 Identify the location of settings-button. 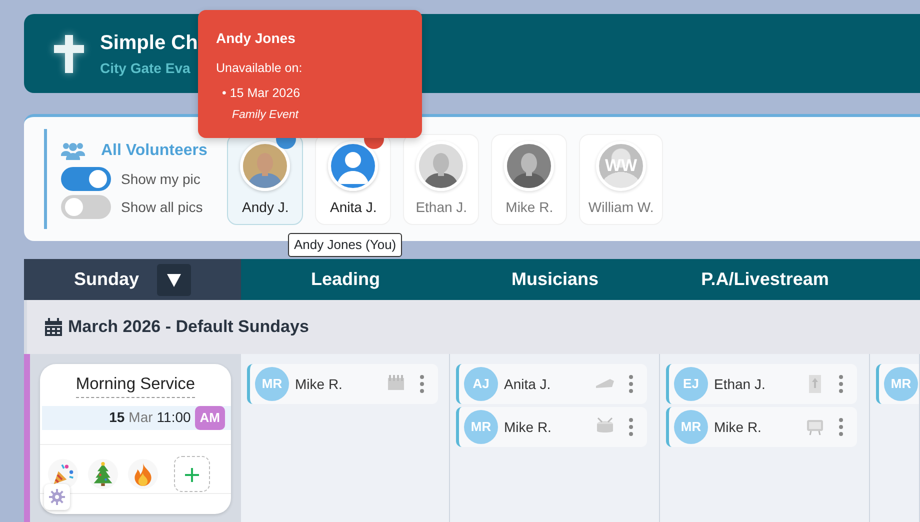
(57, 497).